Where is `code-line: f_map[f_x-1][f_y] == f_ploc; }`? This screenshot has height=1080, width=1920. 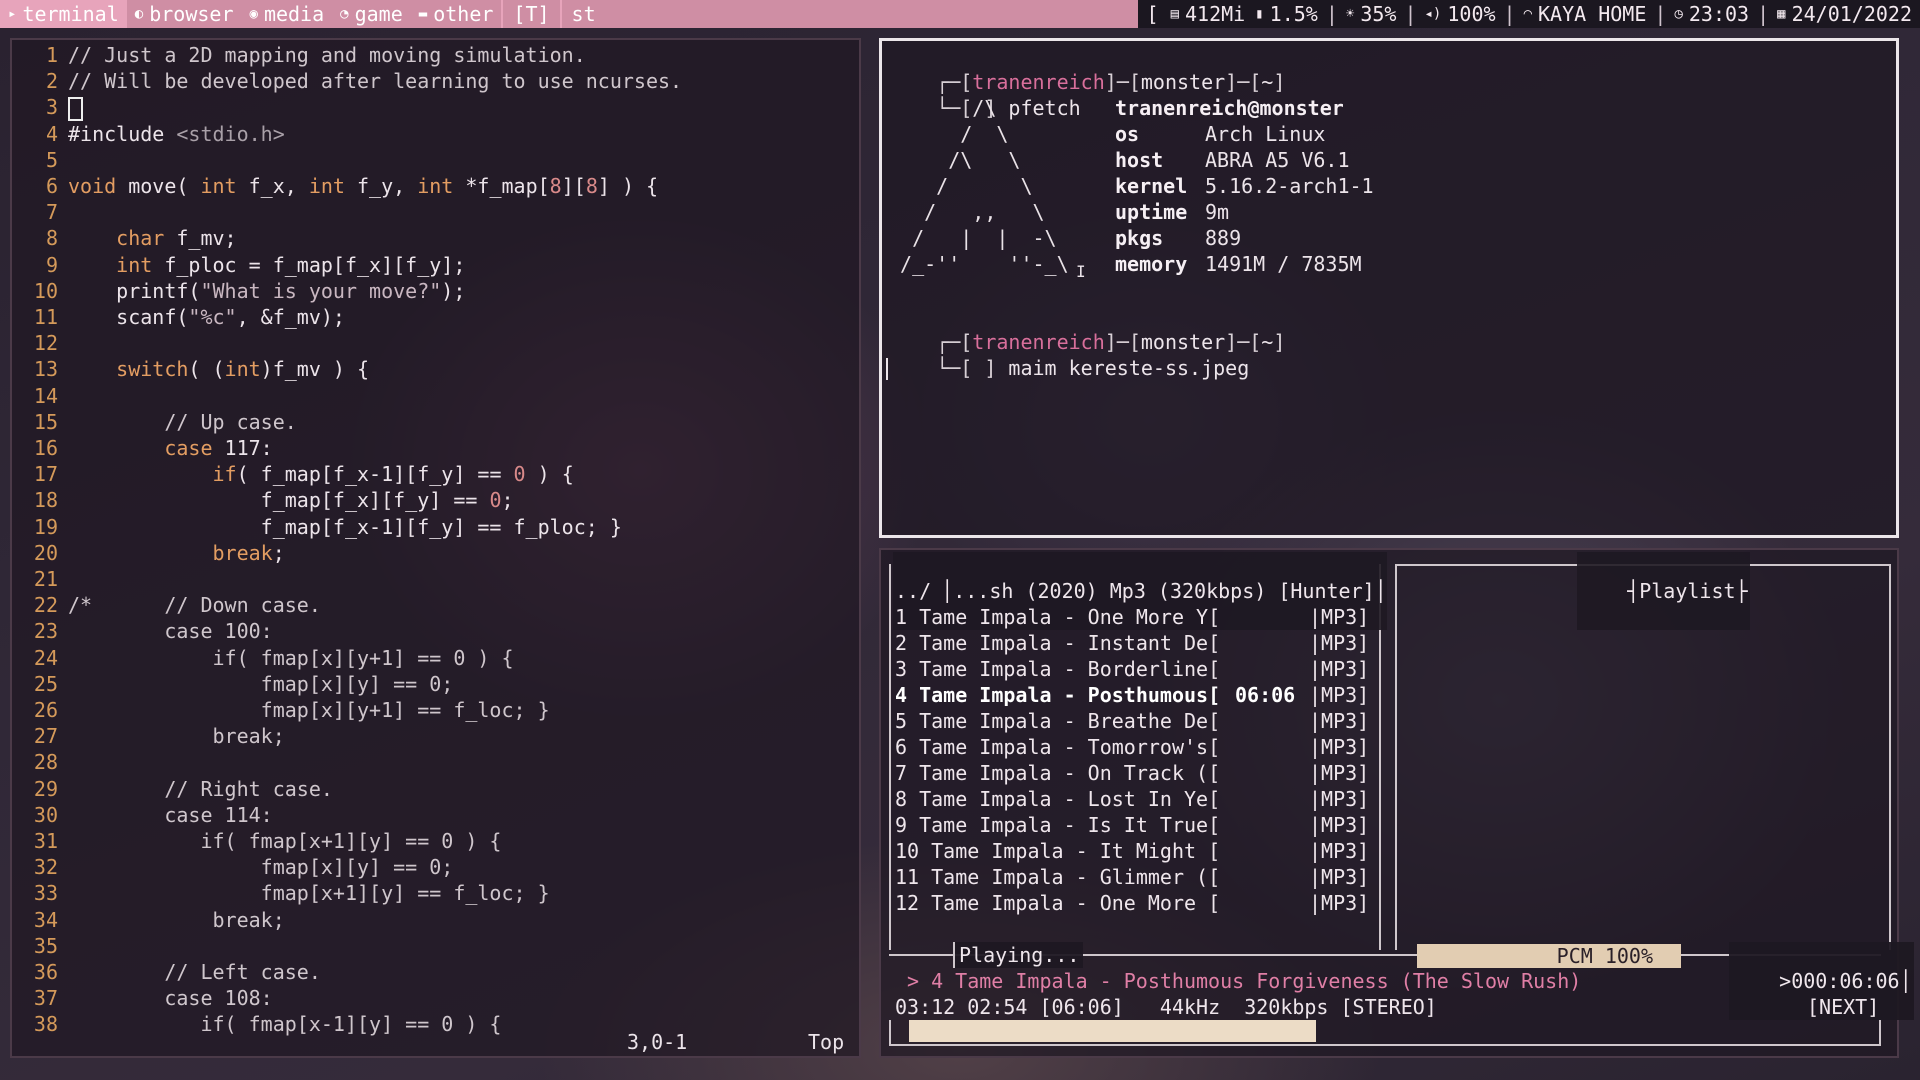 code-line: f_map[f_x-1][f_y] == f_ploc; } is located at coordinates (345, 527).